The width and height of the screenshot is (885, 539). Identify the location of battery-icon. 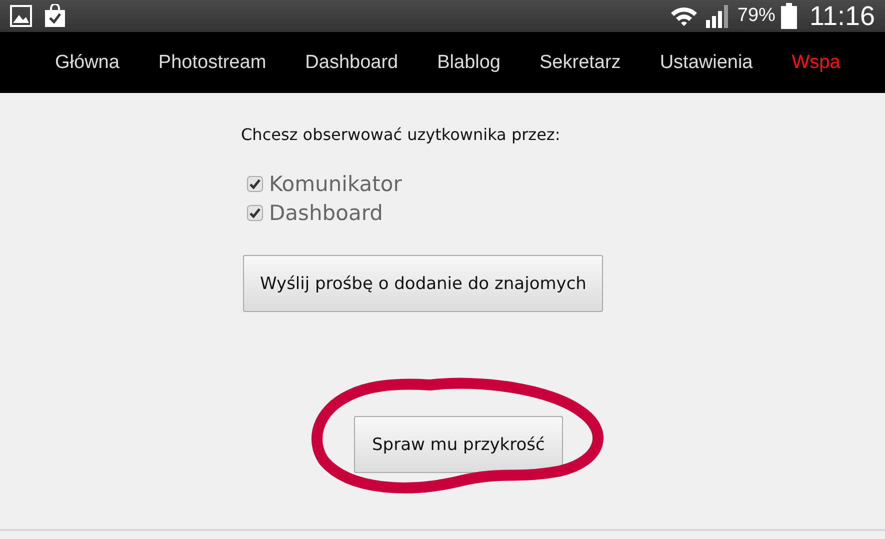
(789, 16).